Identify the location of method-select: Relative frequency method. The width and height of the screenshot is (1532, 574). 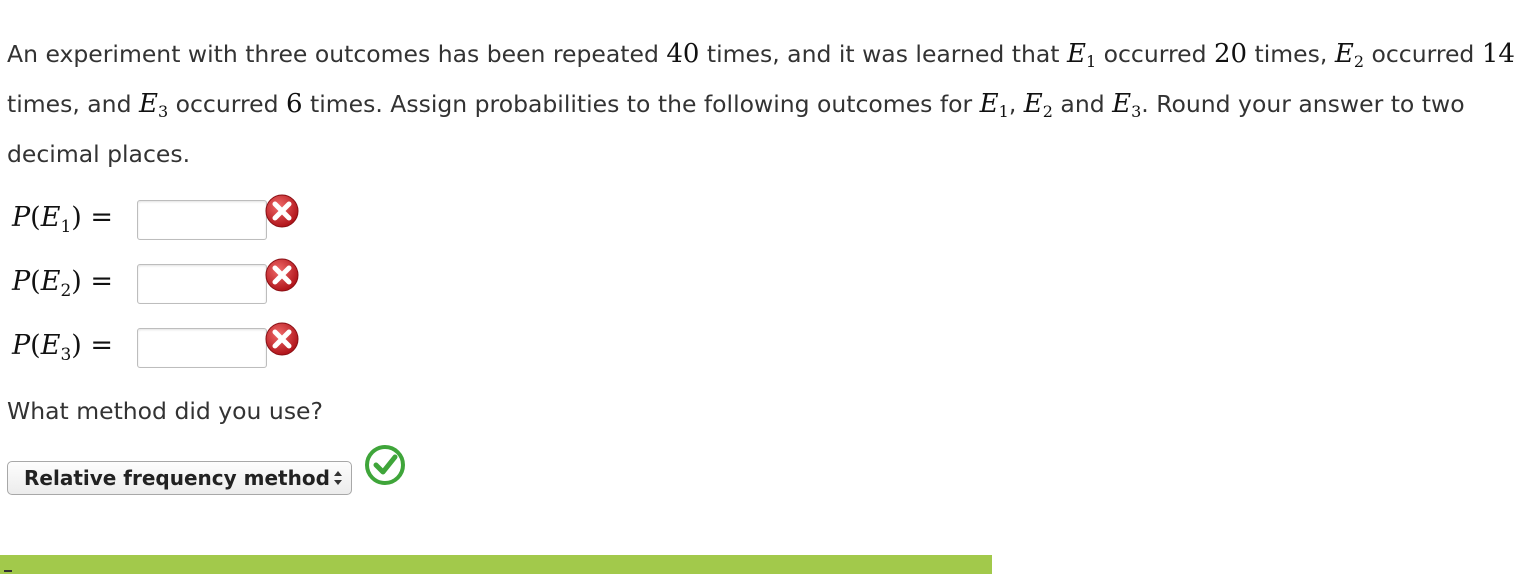
(179, 478).